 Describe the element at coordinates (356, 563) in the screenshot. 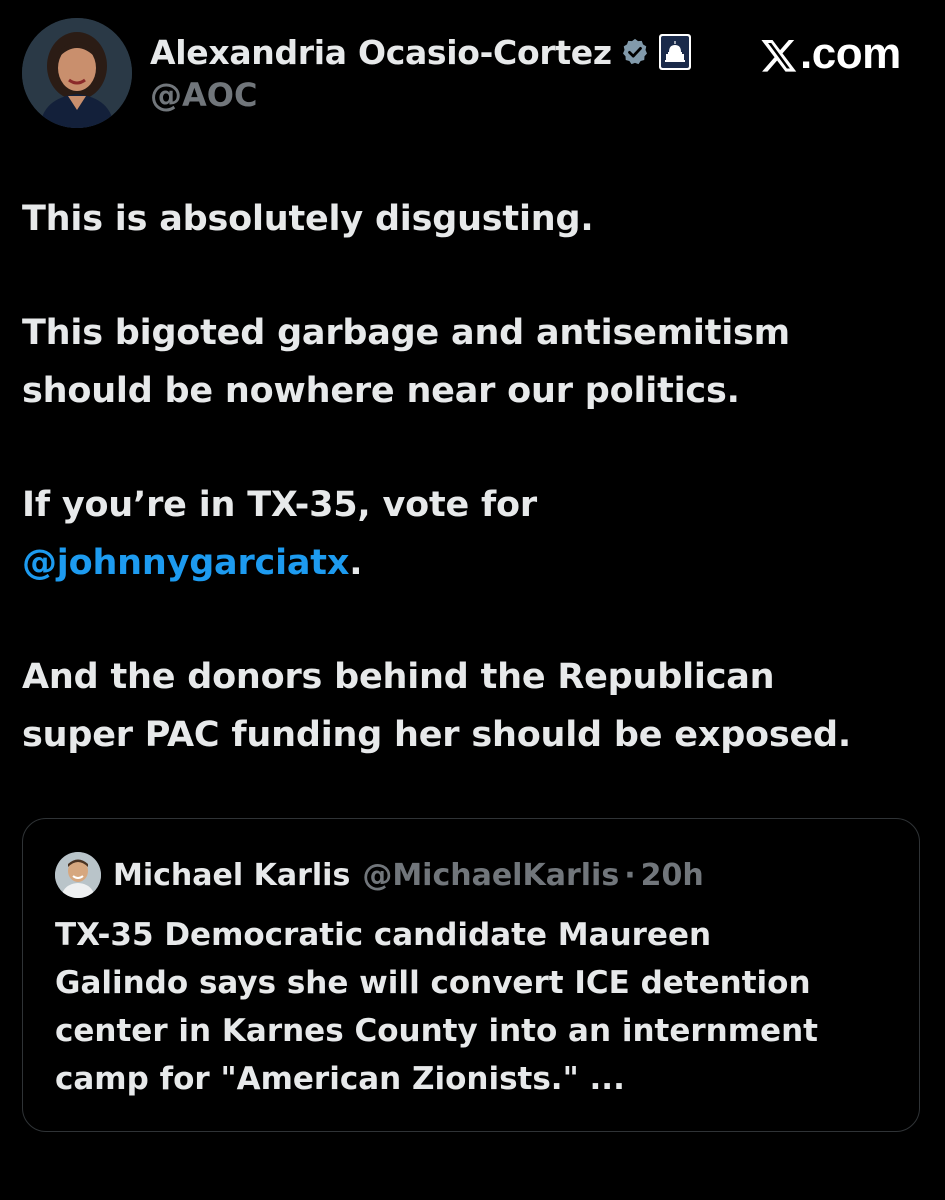

I see `mention-suffix: .` at that location.